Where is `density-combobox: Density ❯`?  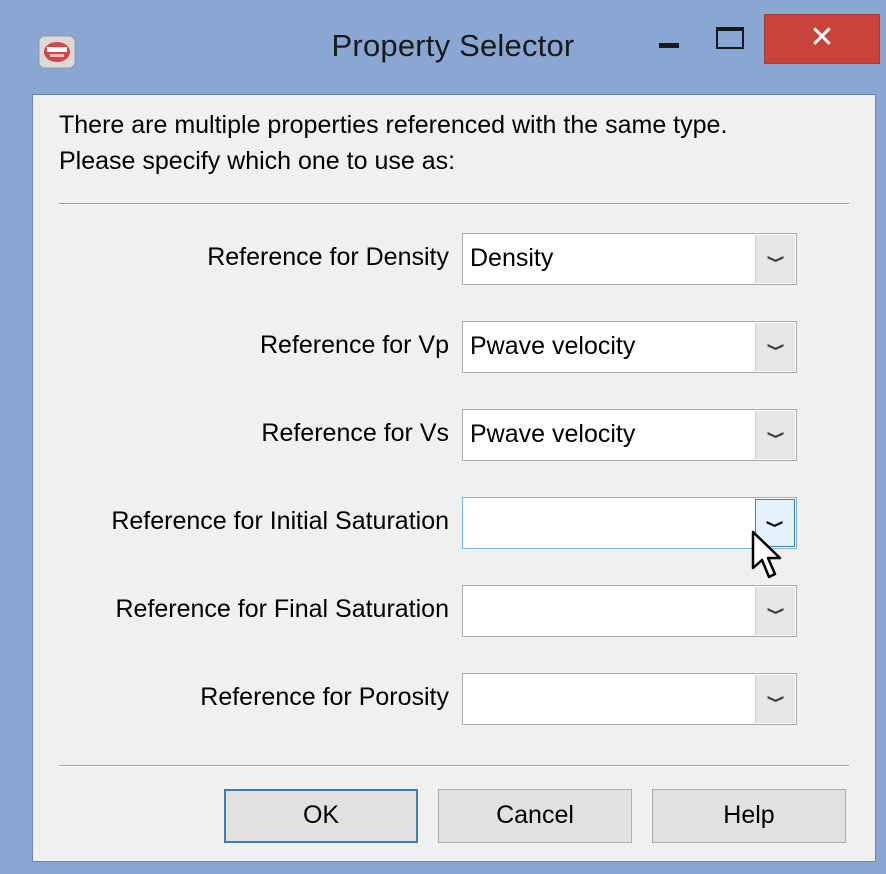
density-combobox: Density ❯ is located at coordinates (629, 259).